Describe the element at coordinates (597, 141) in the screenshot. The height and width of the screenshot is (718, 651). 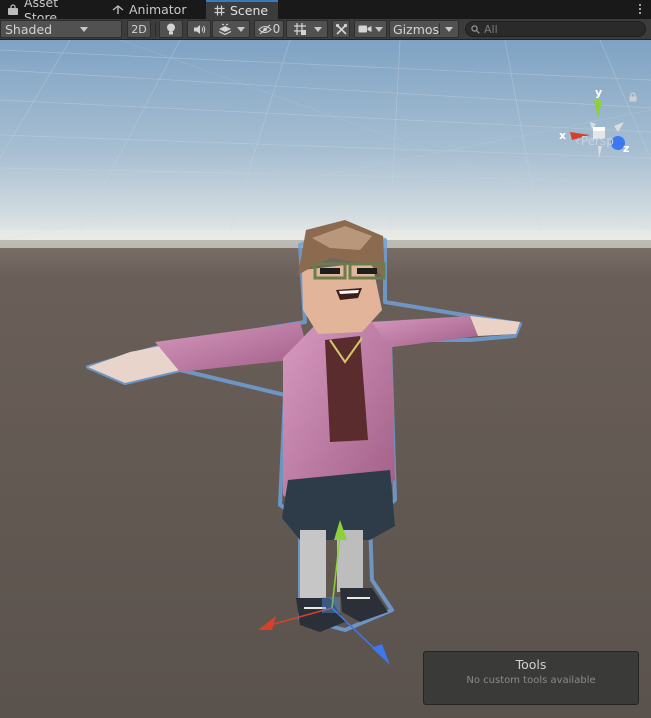
I see `projection-label: Persp` at that location.